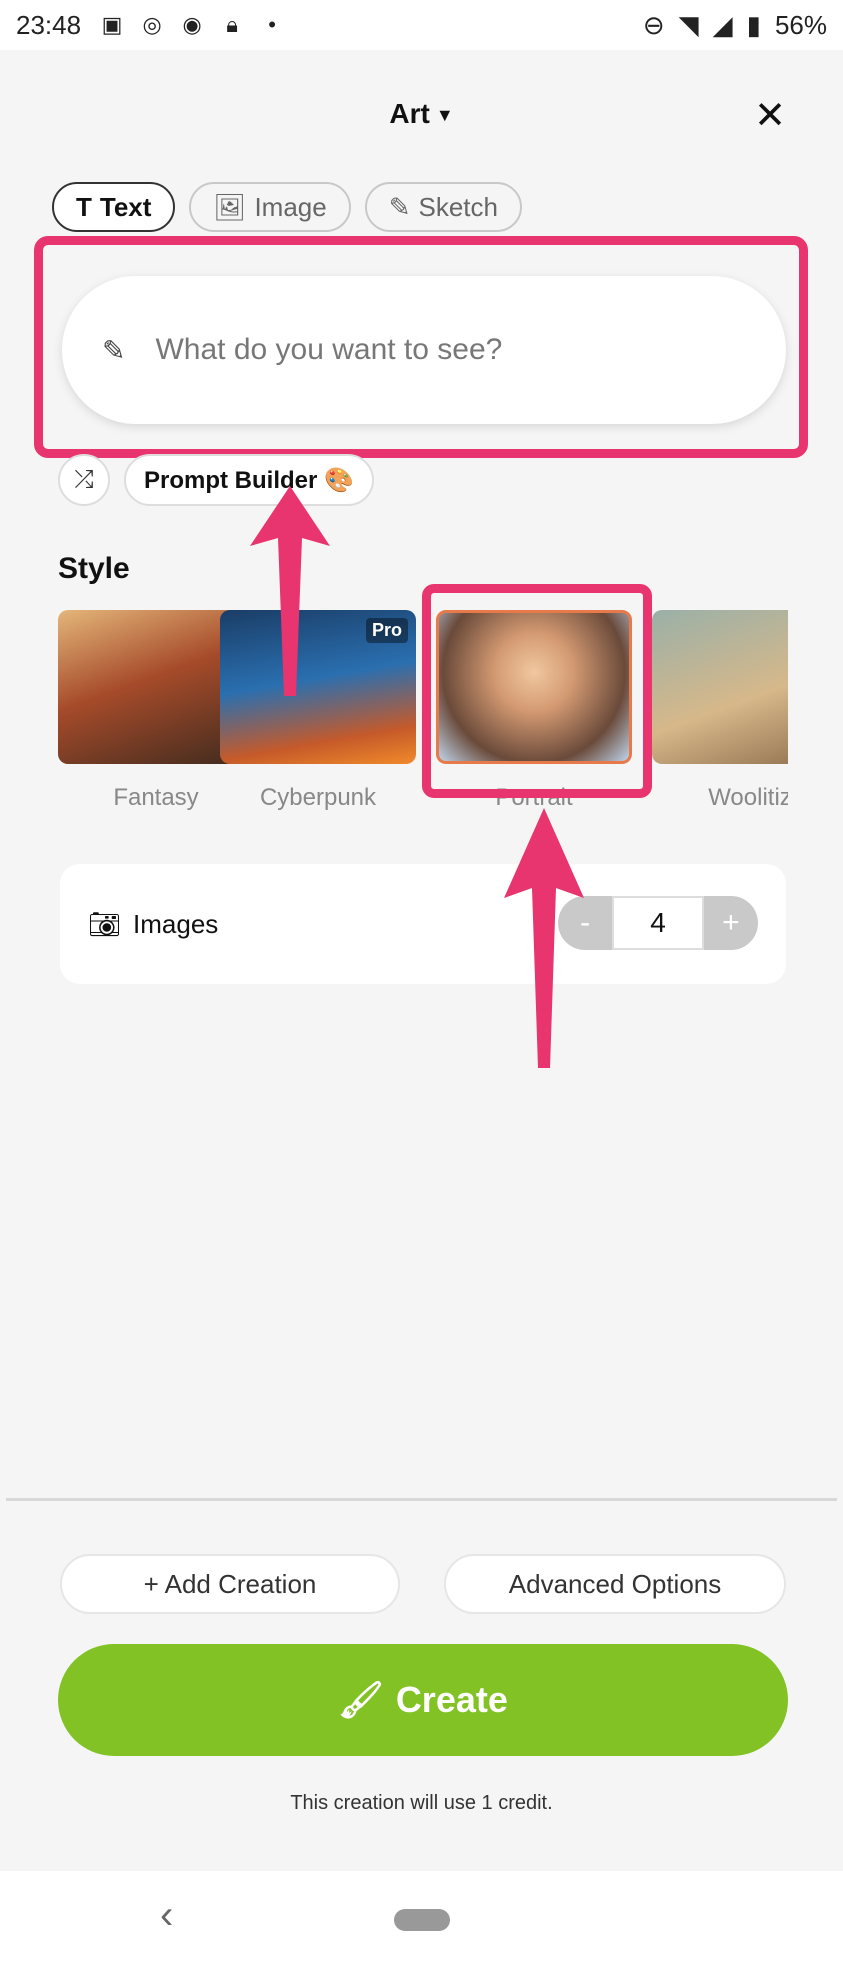 The width and height of the screenshot is (843, 1967). I want to click on shuffle-icon: ⤮, so click(84, 479).